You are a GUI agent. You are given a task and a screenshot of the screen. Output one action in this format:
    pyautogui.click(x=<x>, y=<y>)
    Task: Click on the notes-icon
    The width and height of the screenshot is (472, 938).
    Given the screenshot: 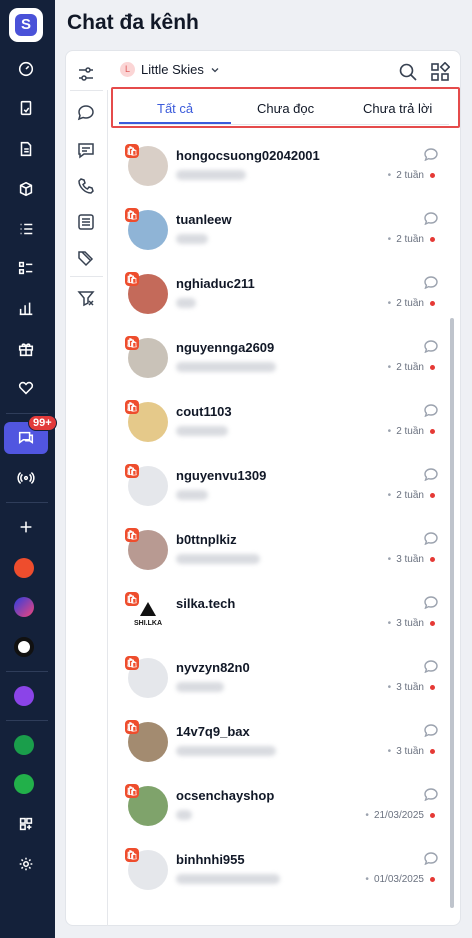 What is the action you would take?
    pyautogui.click(x=86, y=222)
    